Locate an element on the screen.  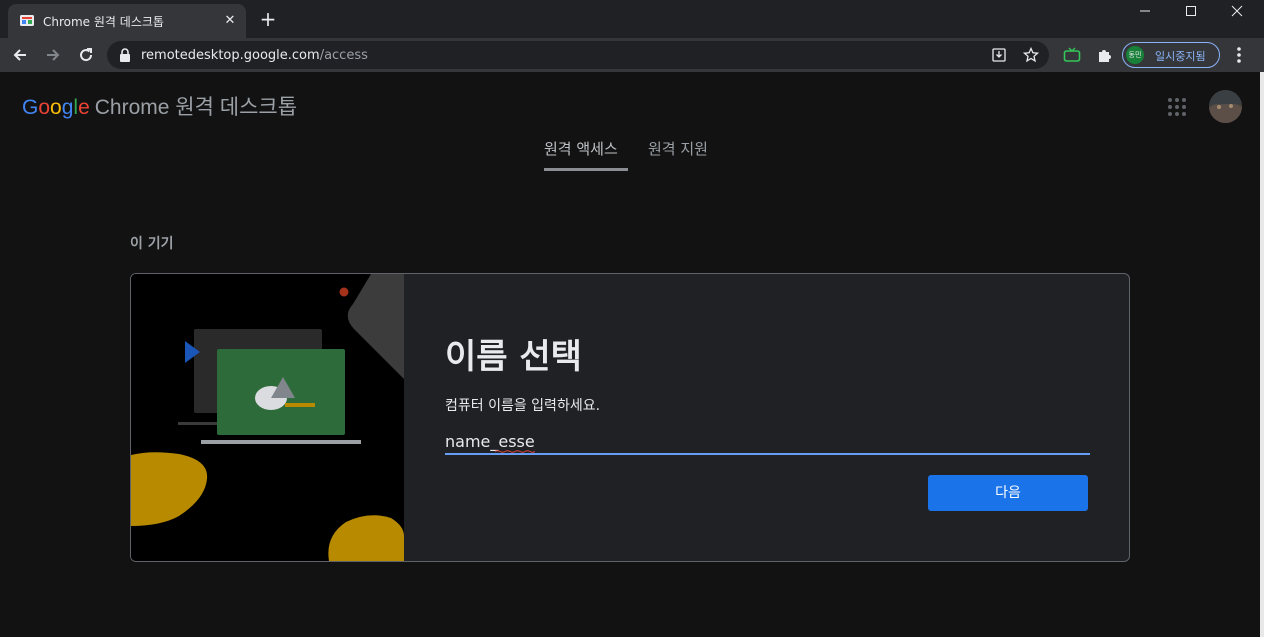
card-title: 이름 선택 is located at coordinates (513, 357).